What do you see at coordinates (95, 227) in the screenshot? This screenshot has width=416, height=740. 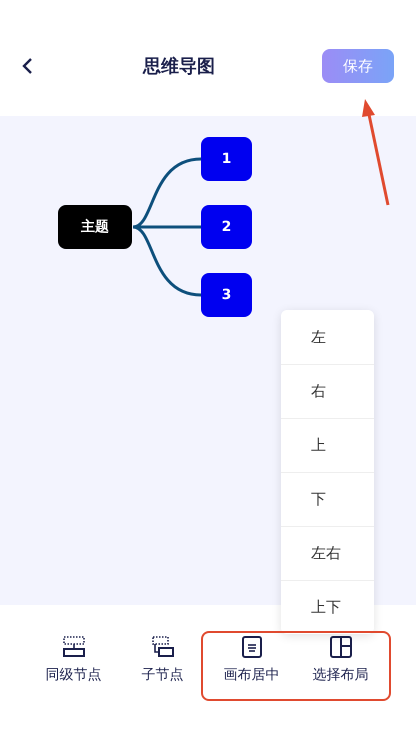 I see `root-node: 主题` at bounding box center [95, 227].